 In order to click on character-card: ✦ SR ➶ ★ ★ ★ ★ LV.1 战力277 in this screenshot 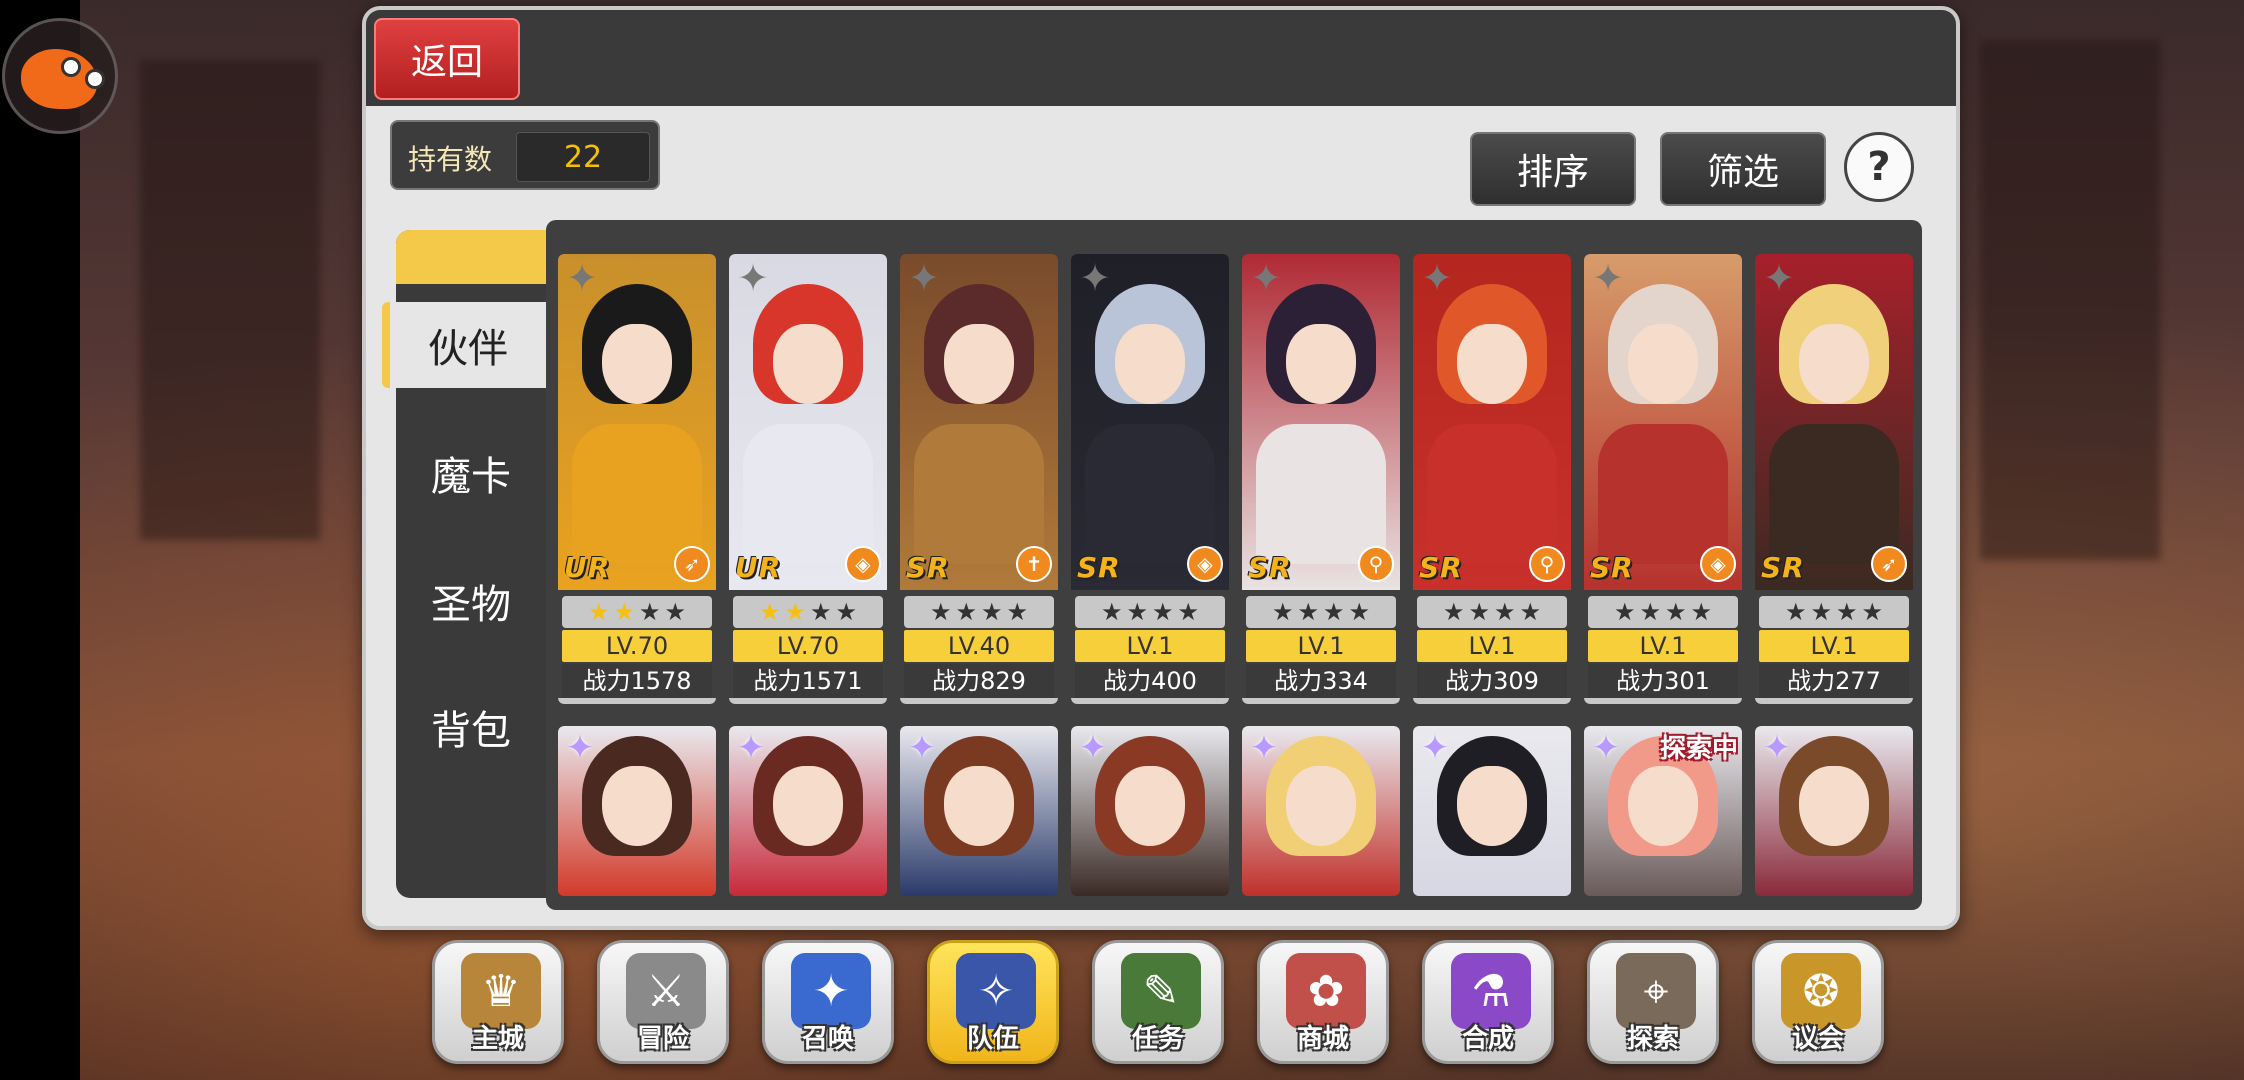, I will do `click(1834, 479)`.